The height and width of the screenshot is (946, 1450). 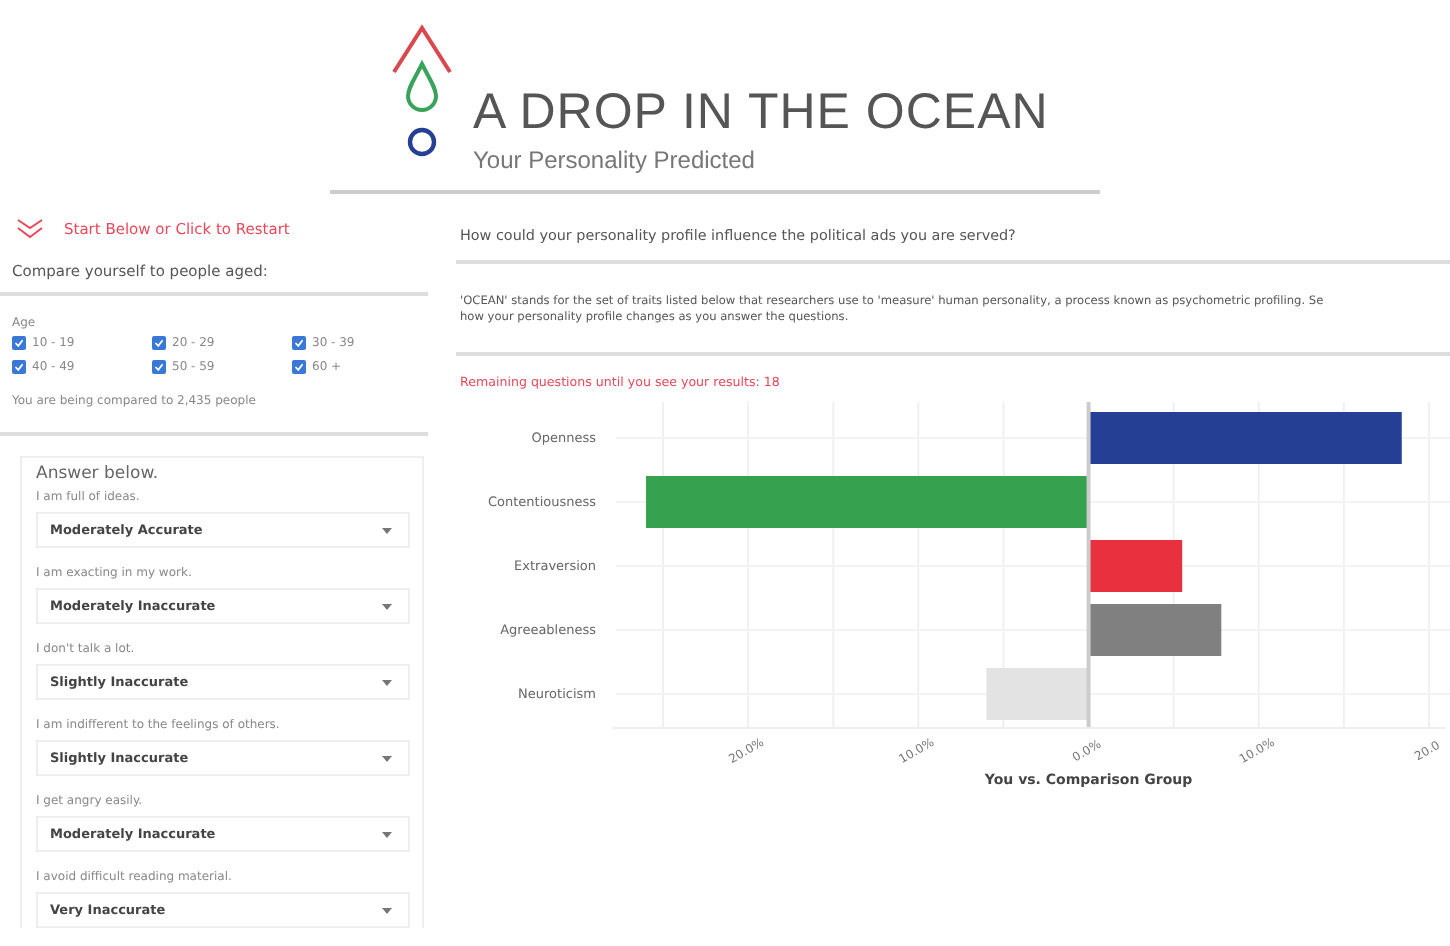 What do you see at coordinates (761, 113) in the screenshot?
I see `site-title: A DROP IN THE OCEAN` at bounding box center [761, 113].